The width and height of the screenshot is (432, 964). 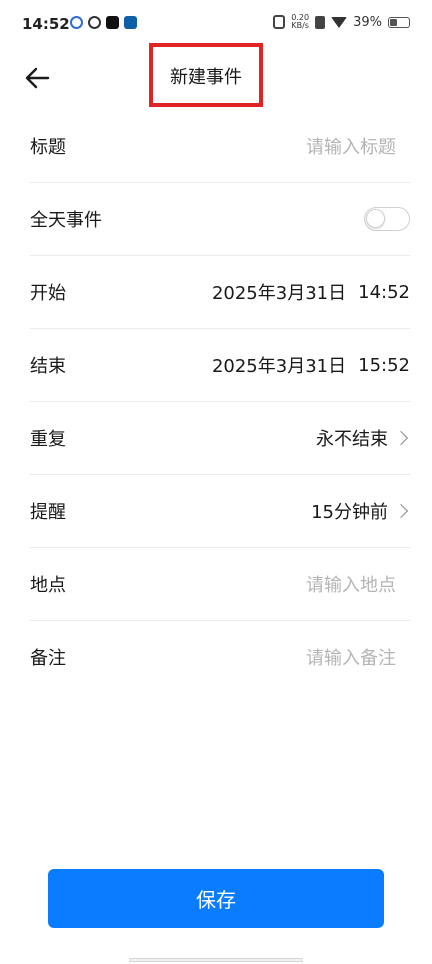 I want to click on toggle-knob, so click(x=375, y=218).